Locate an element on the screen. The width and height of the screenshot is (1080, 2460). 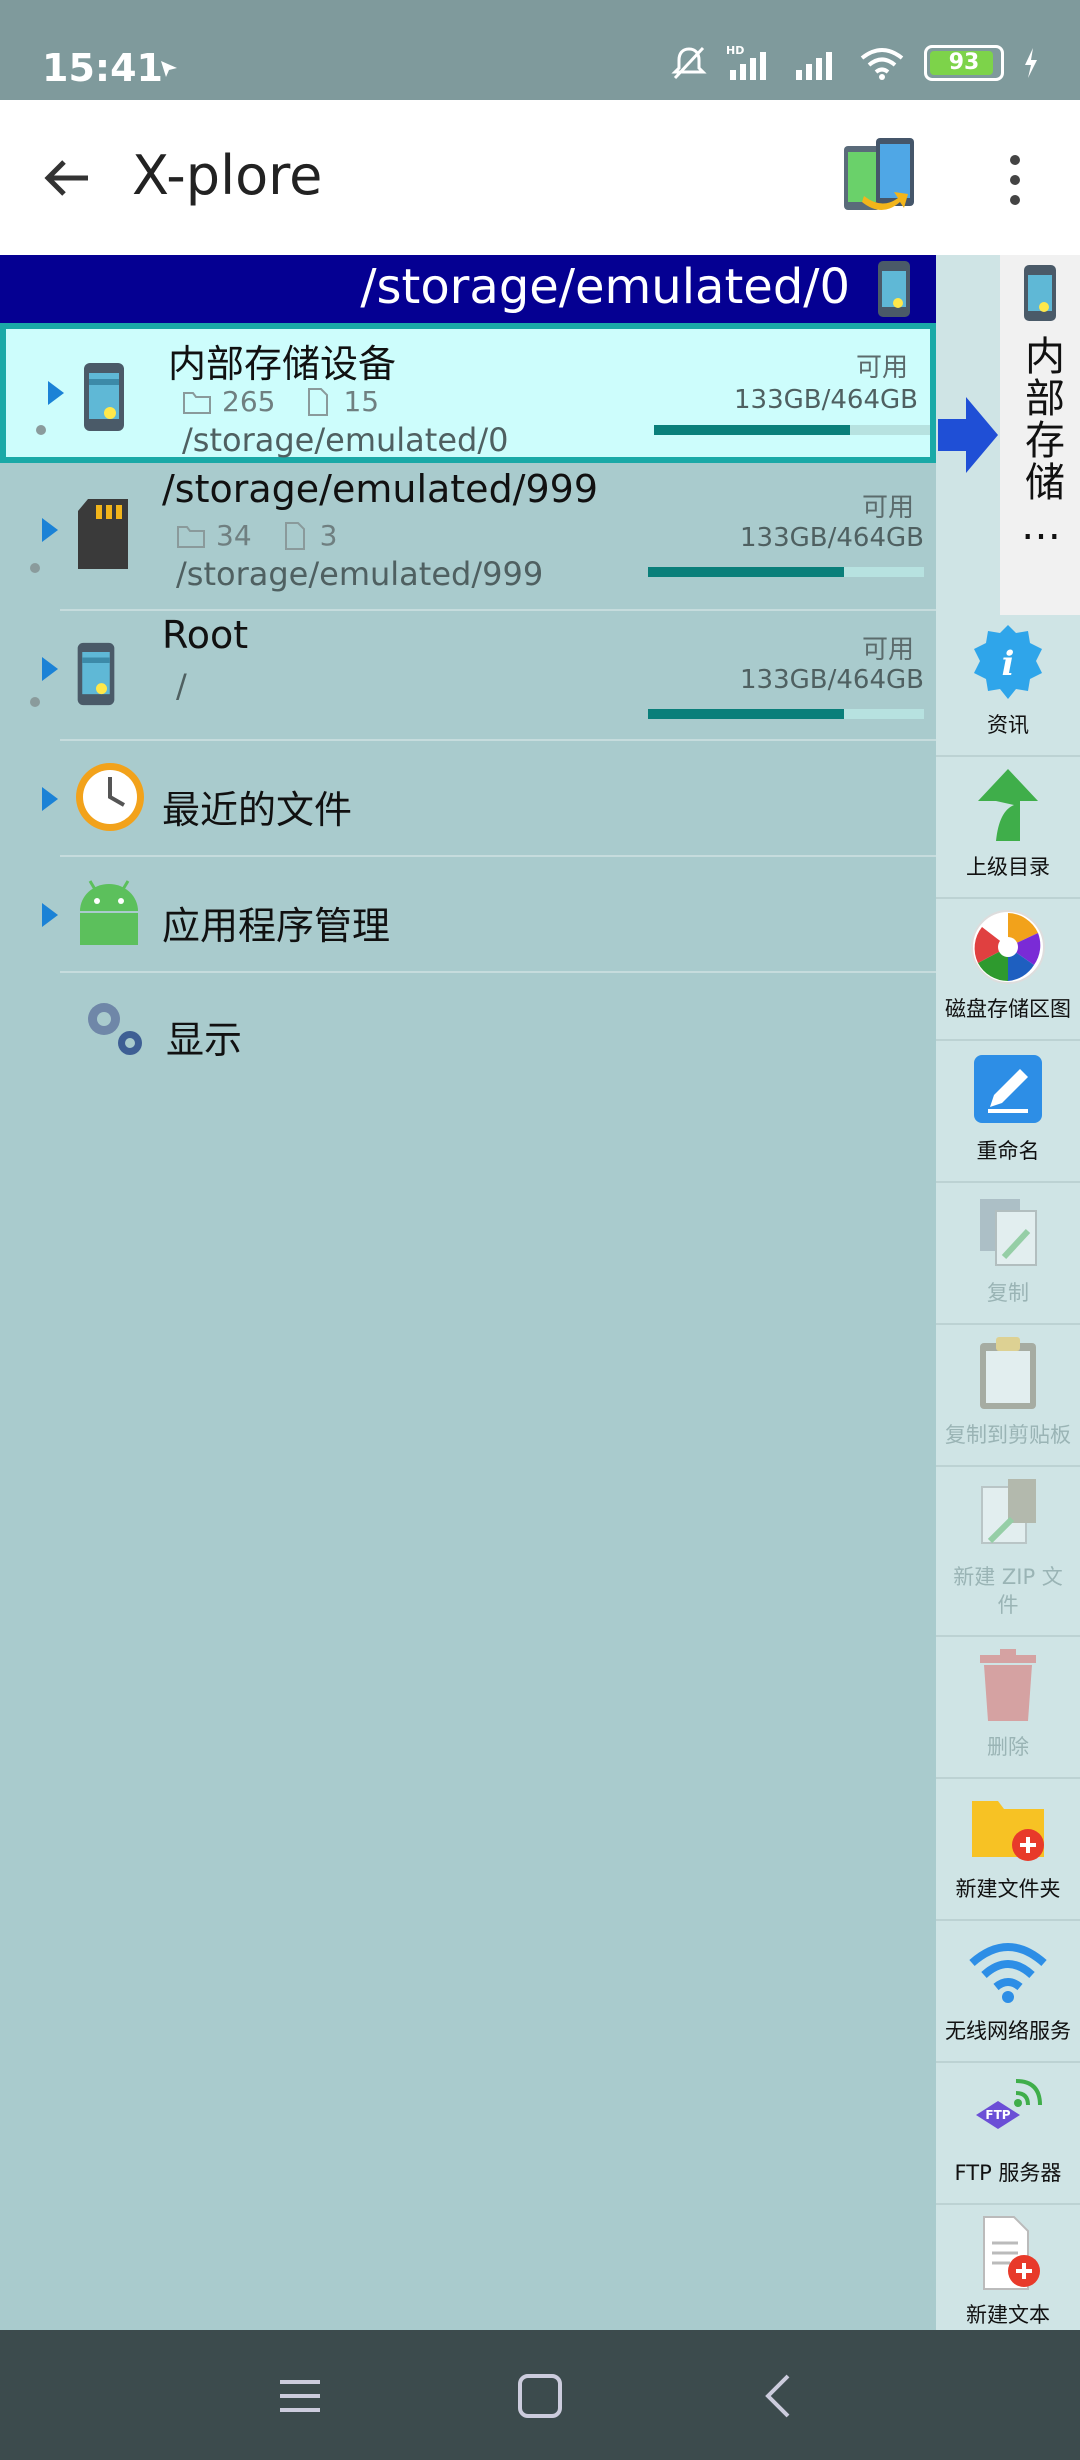
info-icon: i is located at coordinates (1008, 662).